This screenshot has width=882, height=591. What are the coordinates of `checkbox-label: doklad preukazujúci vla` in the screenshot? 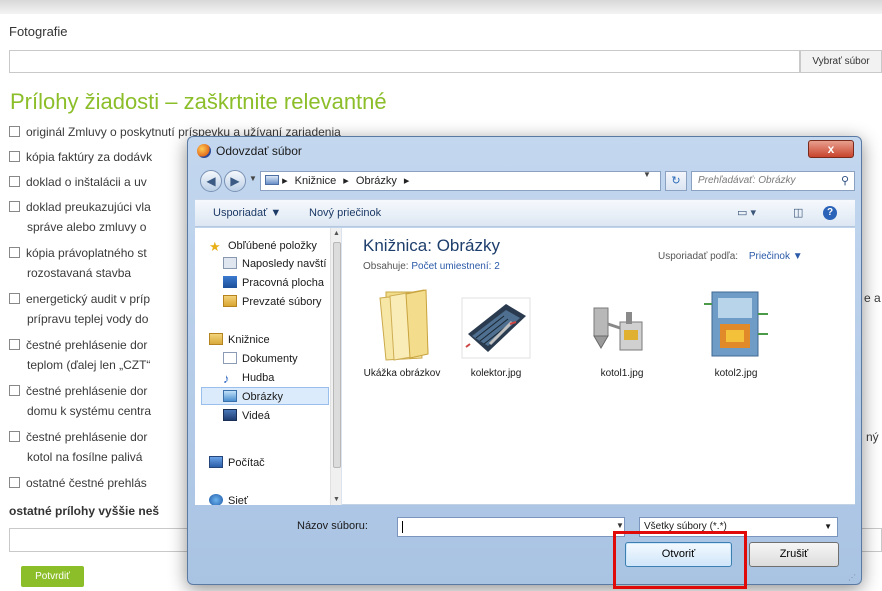 It's located at (88, 207).